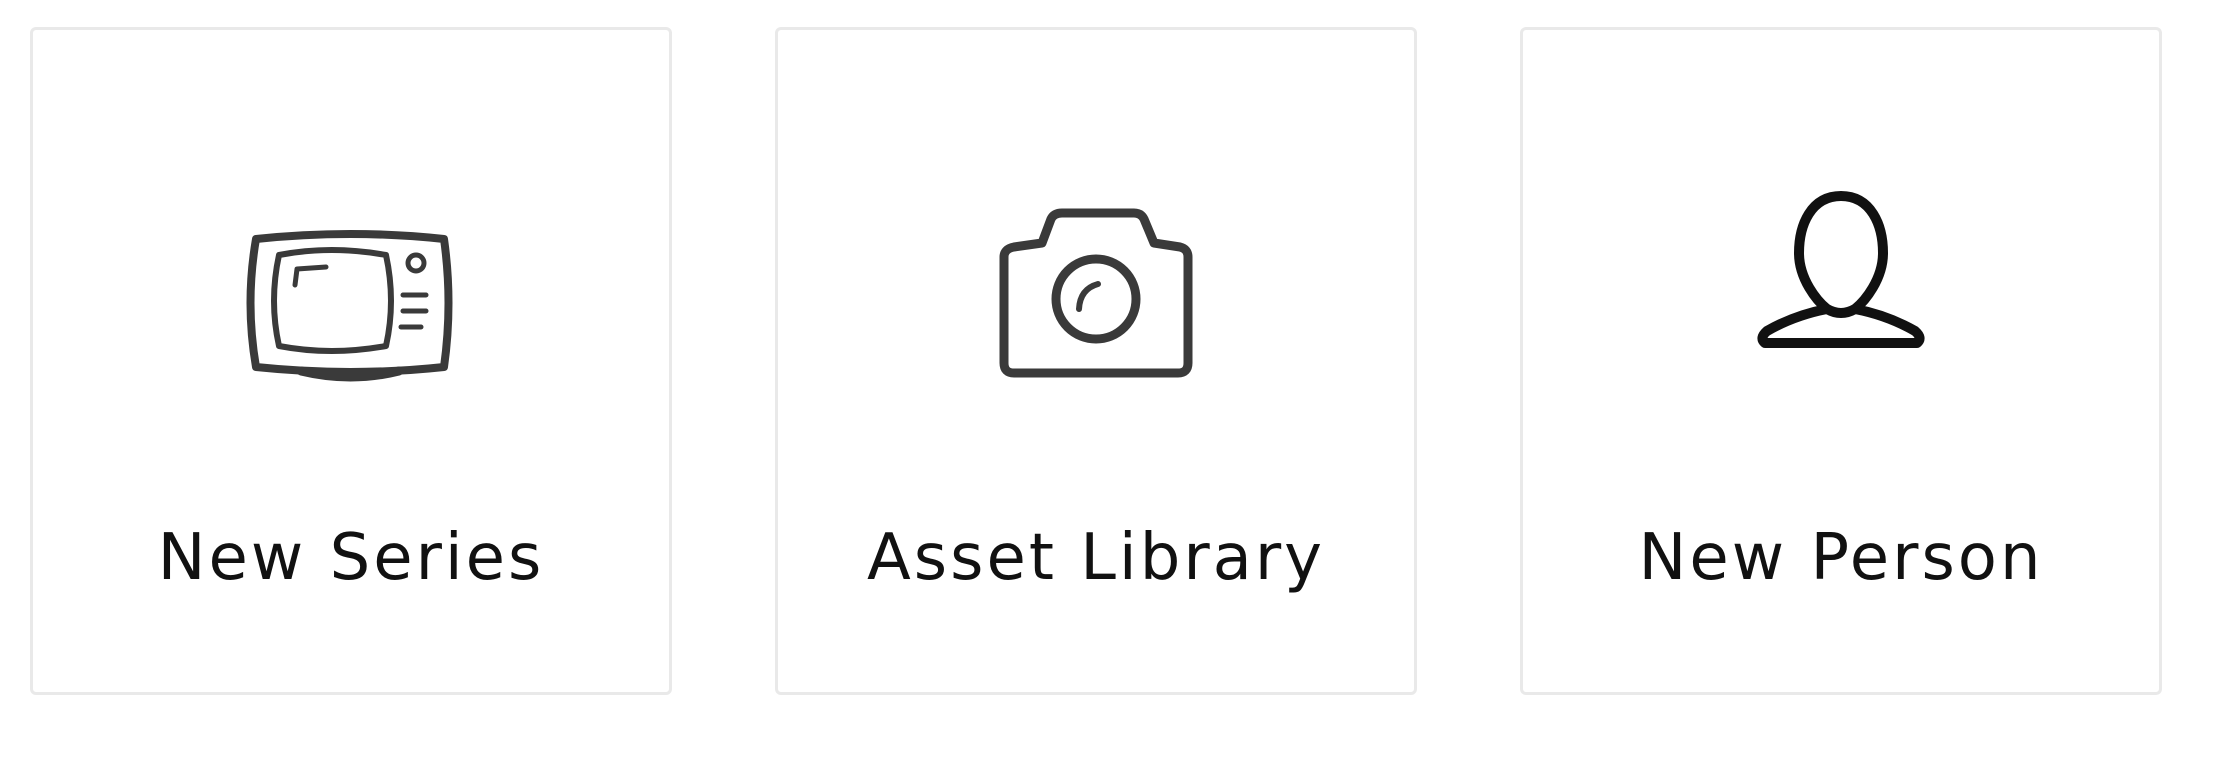 The height and width of the screenshot is (760, 2214). I want to click on asset-library-label: Asset Library, so click(1096, 558).